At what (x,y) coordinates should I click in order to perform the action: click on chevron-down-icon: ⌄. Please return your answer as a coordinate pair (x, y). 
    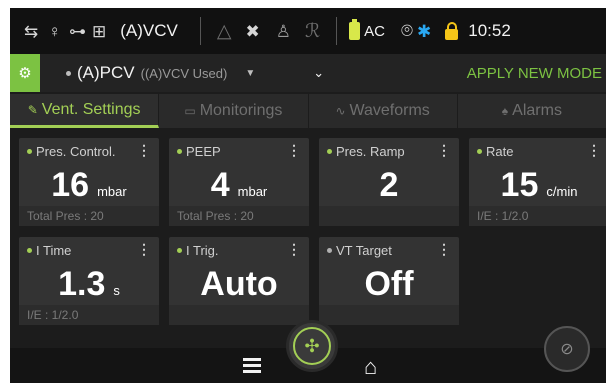
    Looking at the image, I should click on (318, 73).